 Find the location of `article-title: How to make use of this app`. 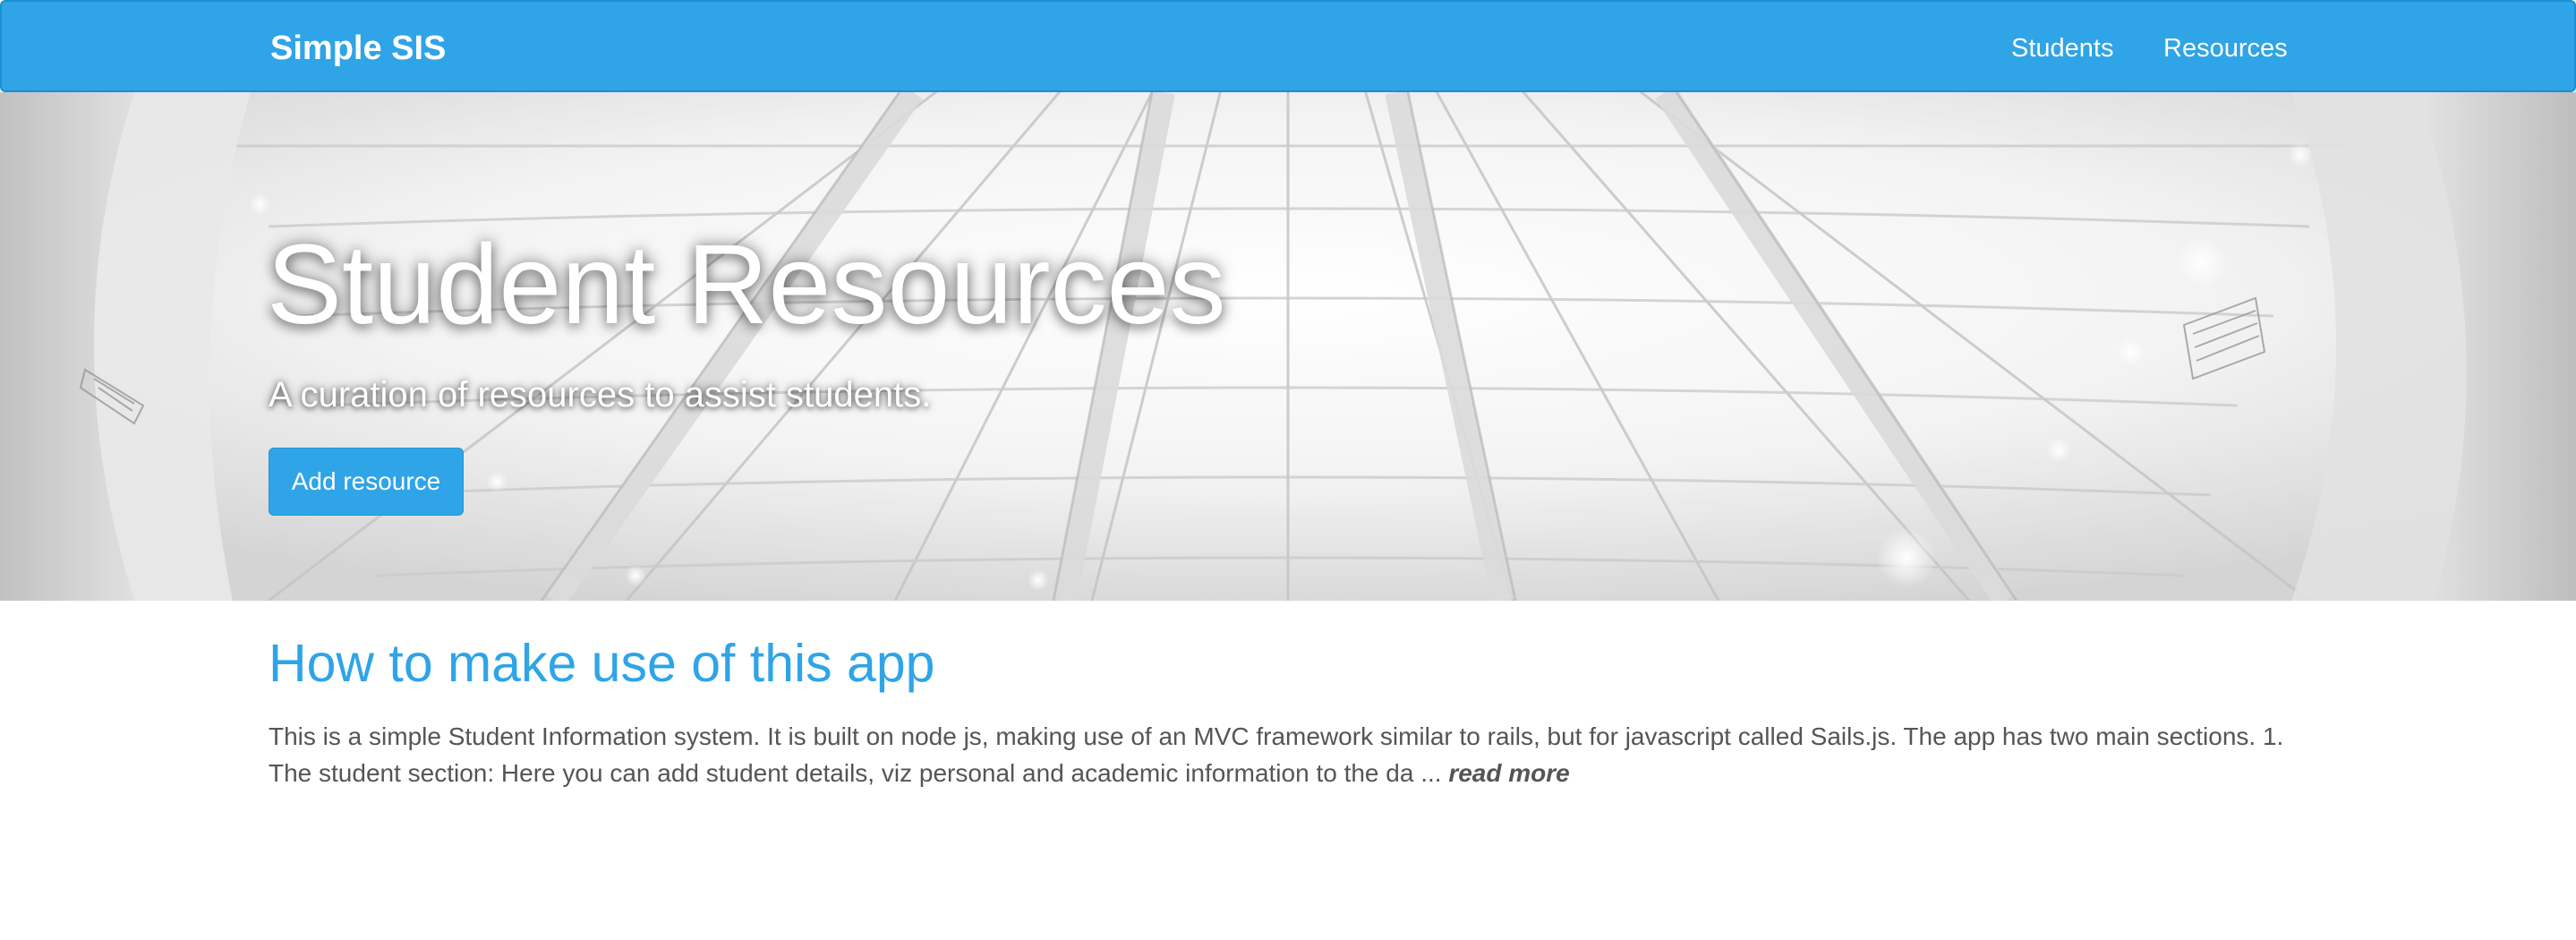

article-title: How to make use of this app is located at coordinates (601, 663).